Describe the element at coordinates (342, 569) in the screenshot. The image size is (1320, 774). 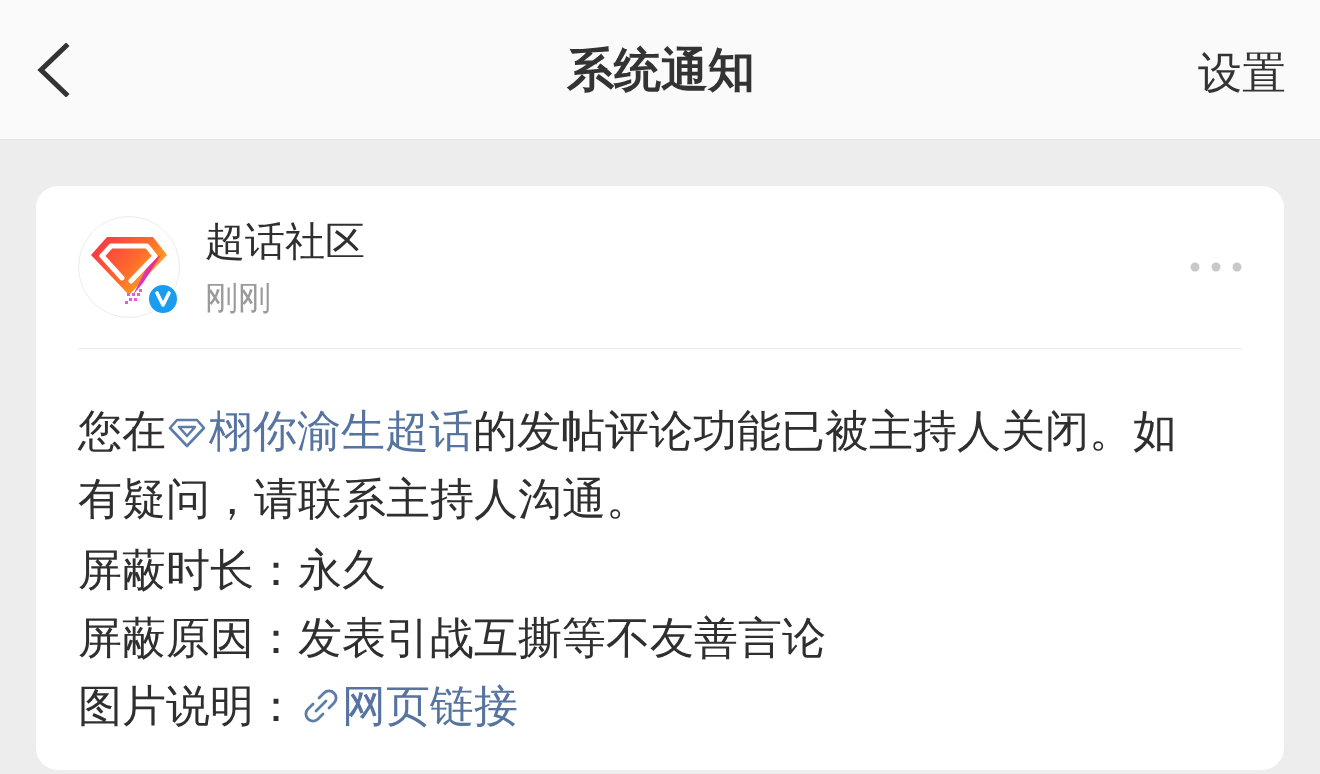
I see `field-value: 永久` at that location.